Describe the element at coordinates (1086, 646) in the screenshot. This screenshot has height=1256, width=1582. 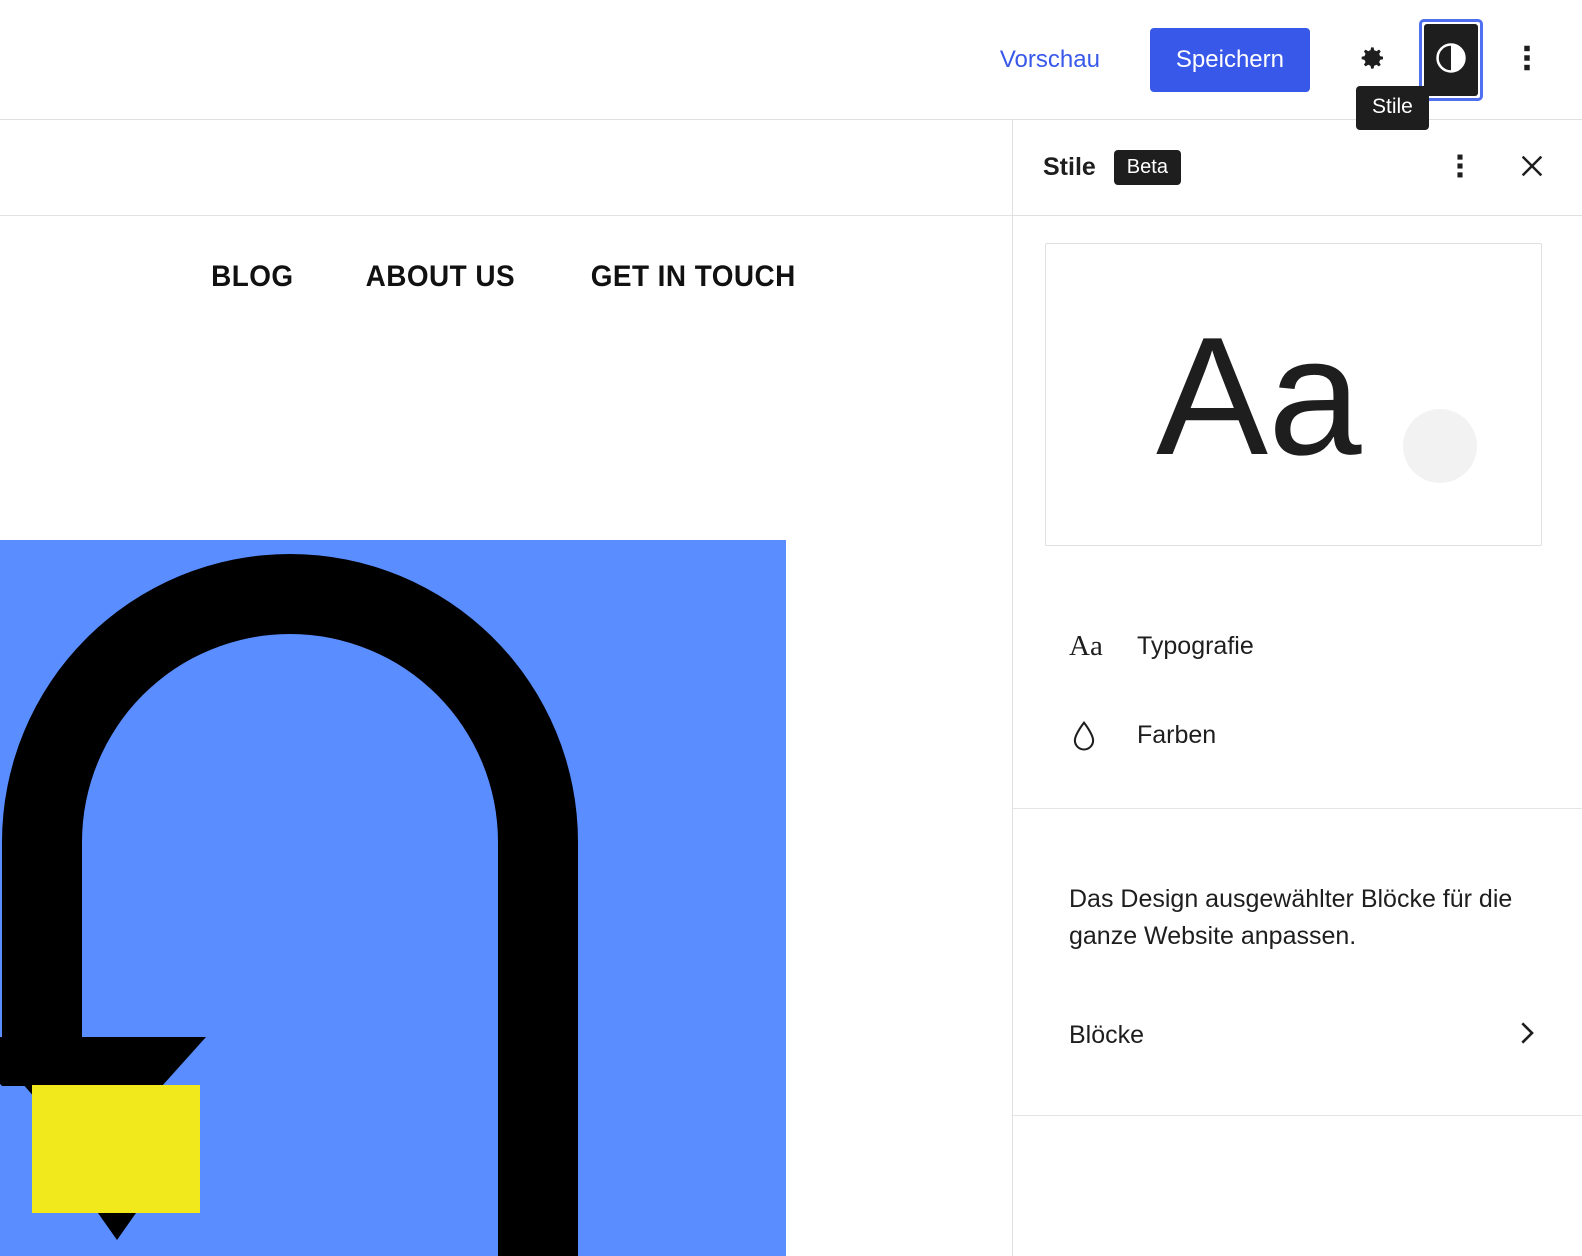
I see `typography-aa-icon: Aa` at that location.